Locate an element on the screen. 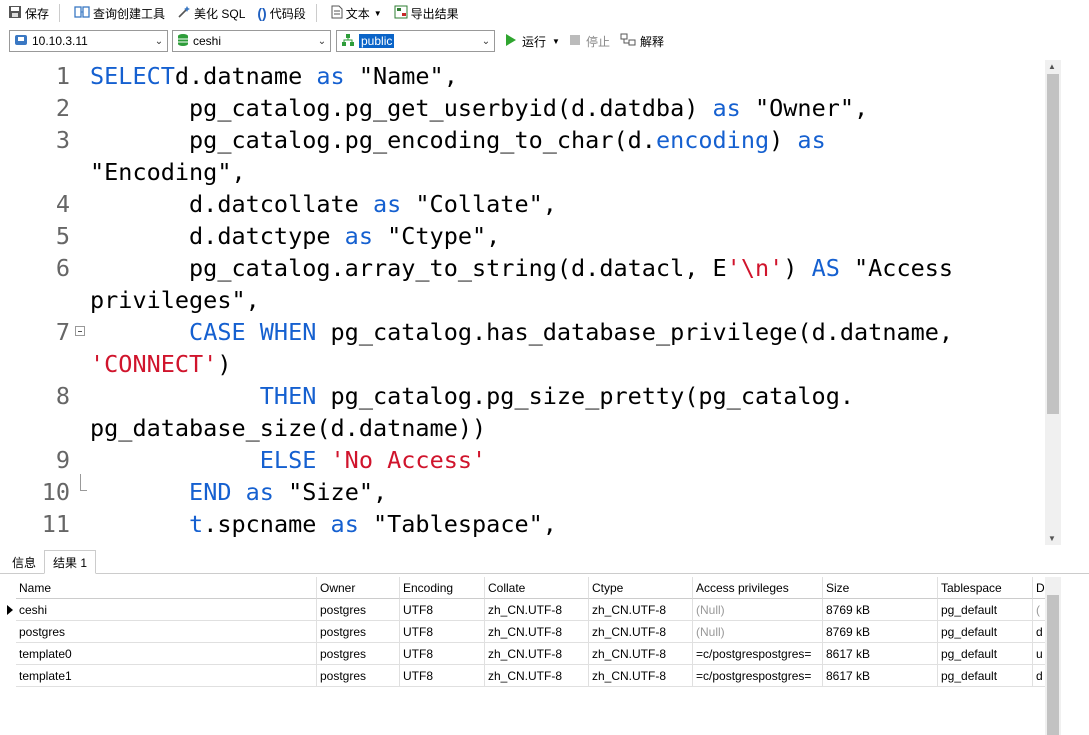 This screenshot has width=1089, height=735. code-line: 1 SELECTd.datname as "Name", is located at coordinates (522, 76).